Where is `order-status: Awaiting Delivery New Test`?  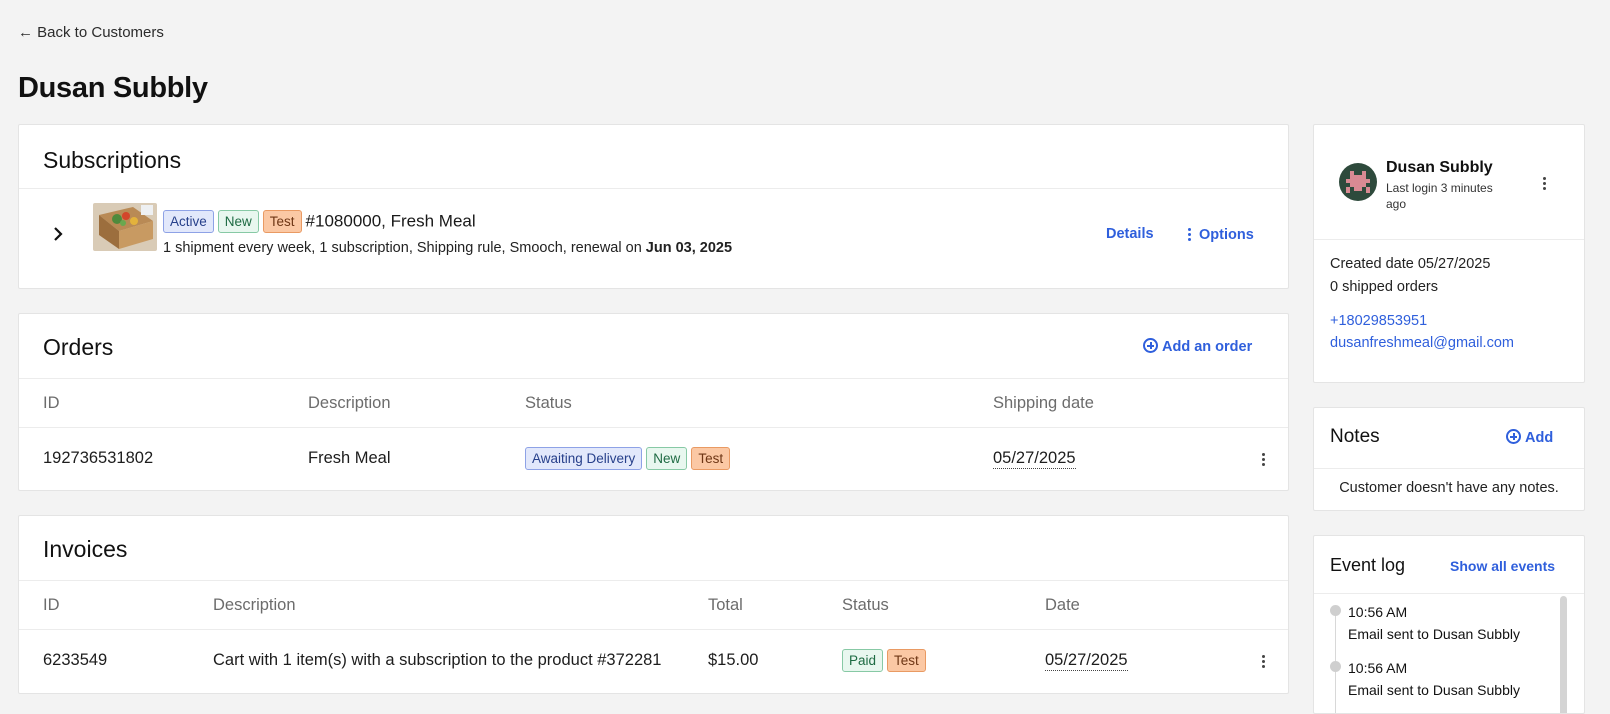 order-status: Awaiting Delivery New Test is located at coordinates (629, 458).